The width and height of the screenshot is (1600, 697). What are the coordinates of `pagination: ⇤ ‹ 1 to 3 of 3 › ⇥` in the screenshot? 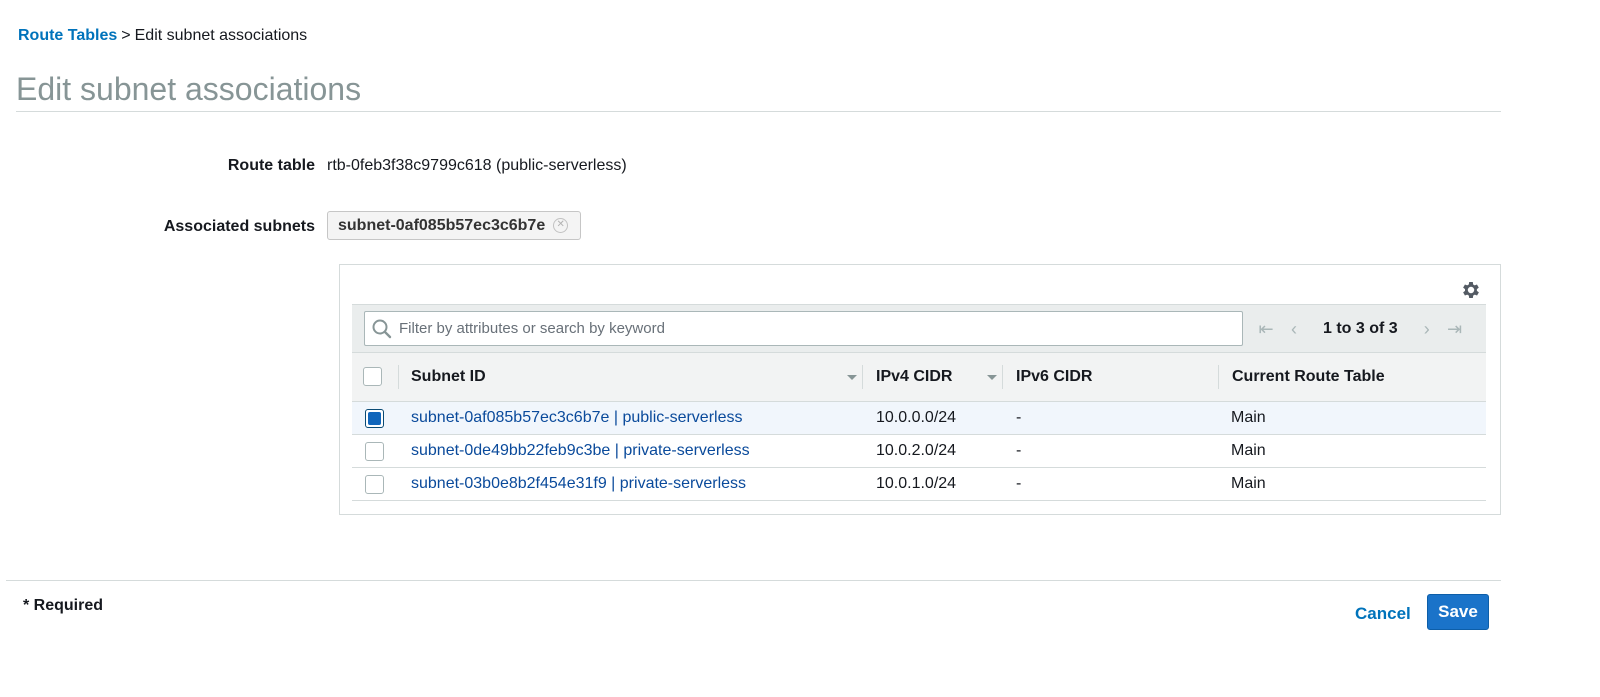 It's located at (1360, 329).